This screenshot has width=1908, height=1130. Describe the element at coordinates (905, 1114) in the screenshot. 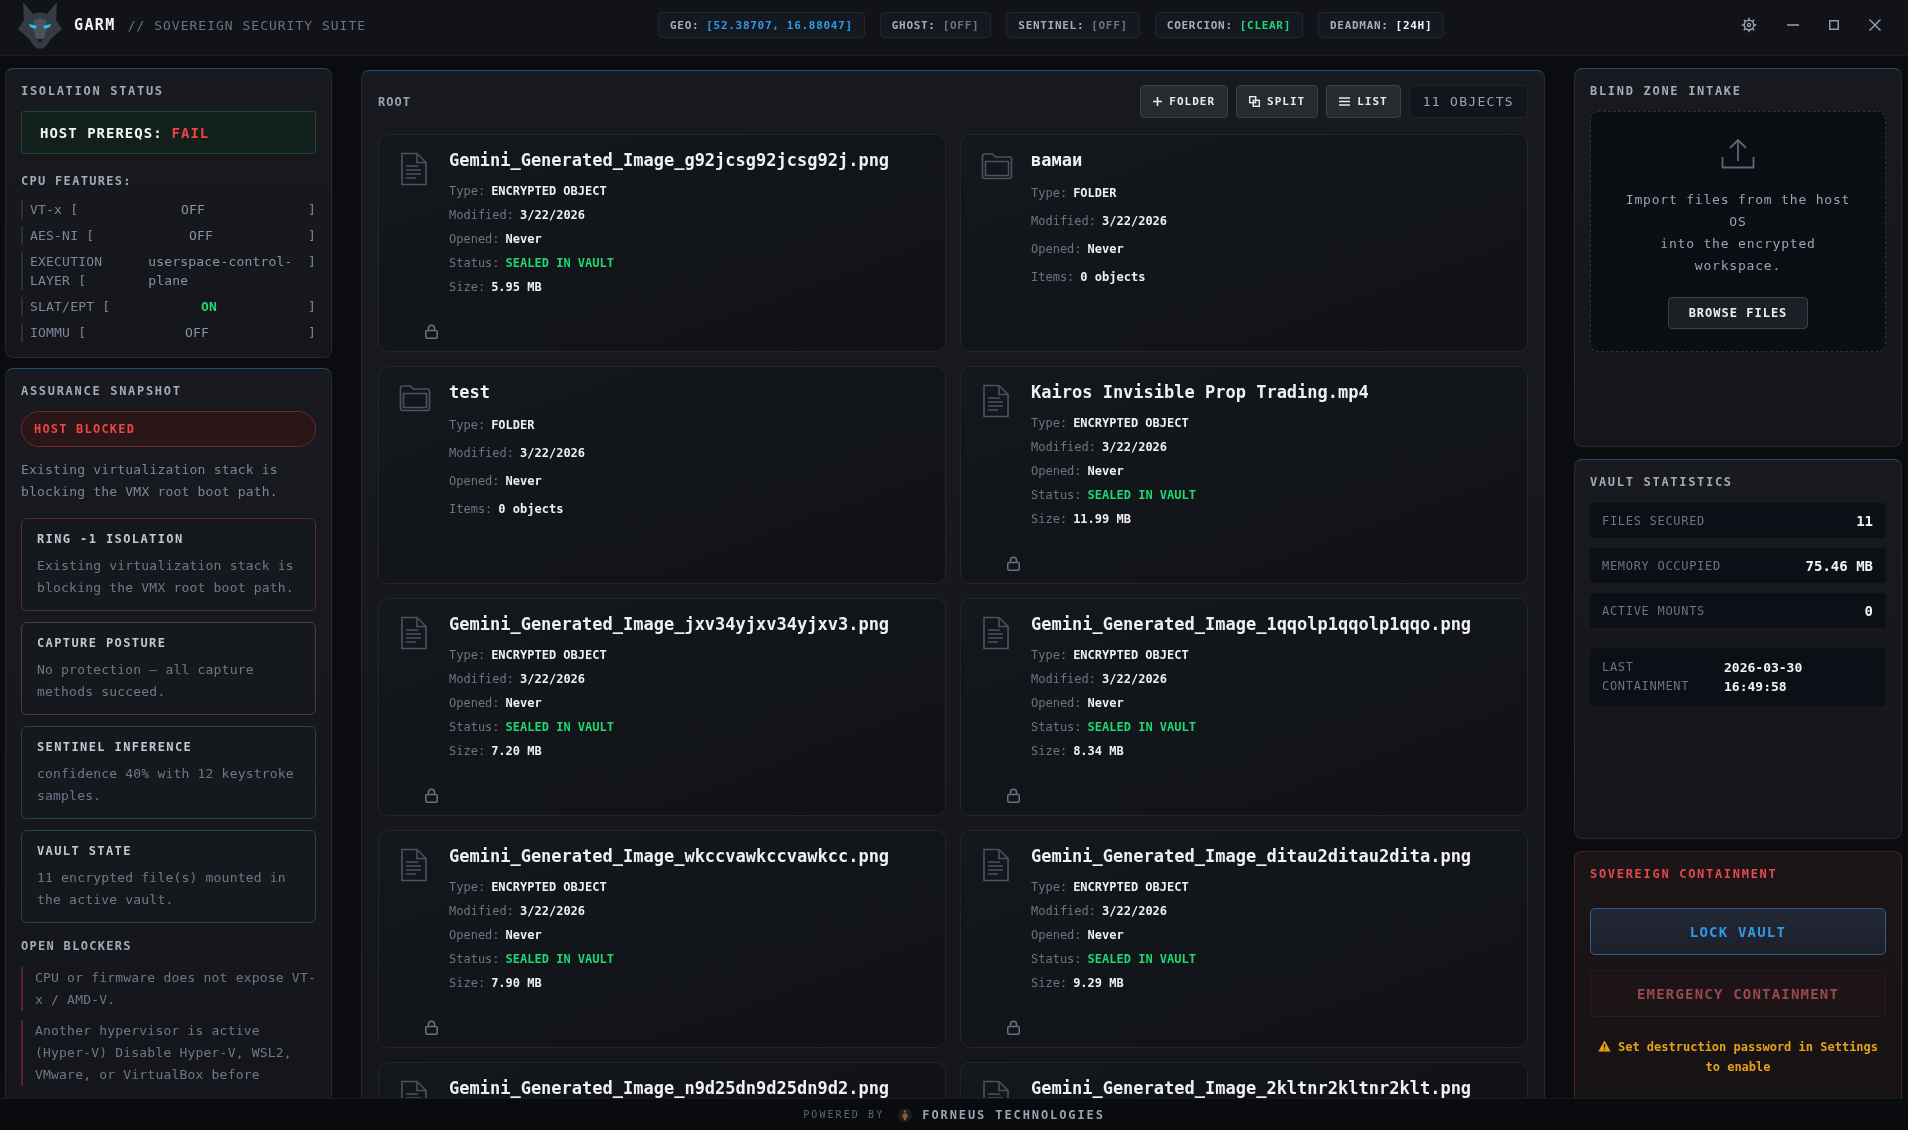

I see `emblem-icon` at that location.